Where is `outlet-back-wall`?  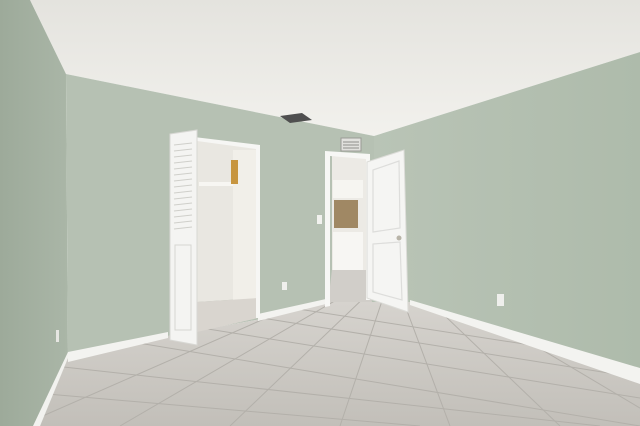 outlet-back-wall is located at coordinates (284, 286).